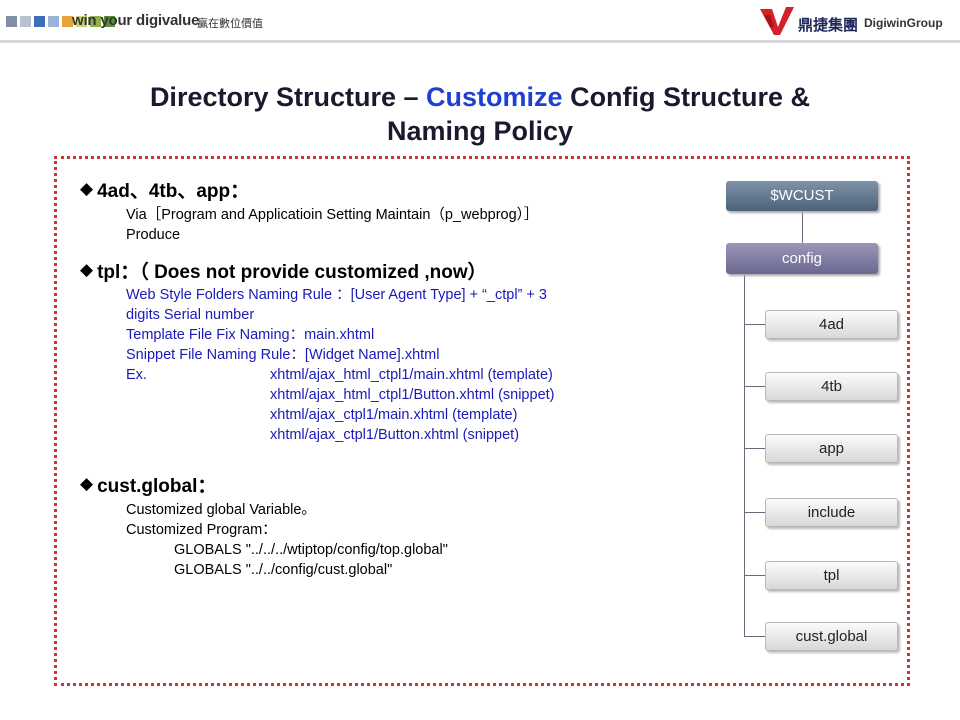 The width and height of the screenshot is (960, 720). Describe the element at coordinates (136, 375) in the screenshot. I see `example-label: Ex.` at that location.